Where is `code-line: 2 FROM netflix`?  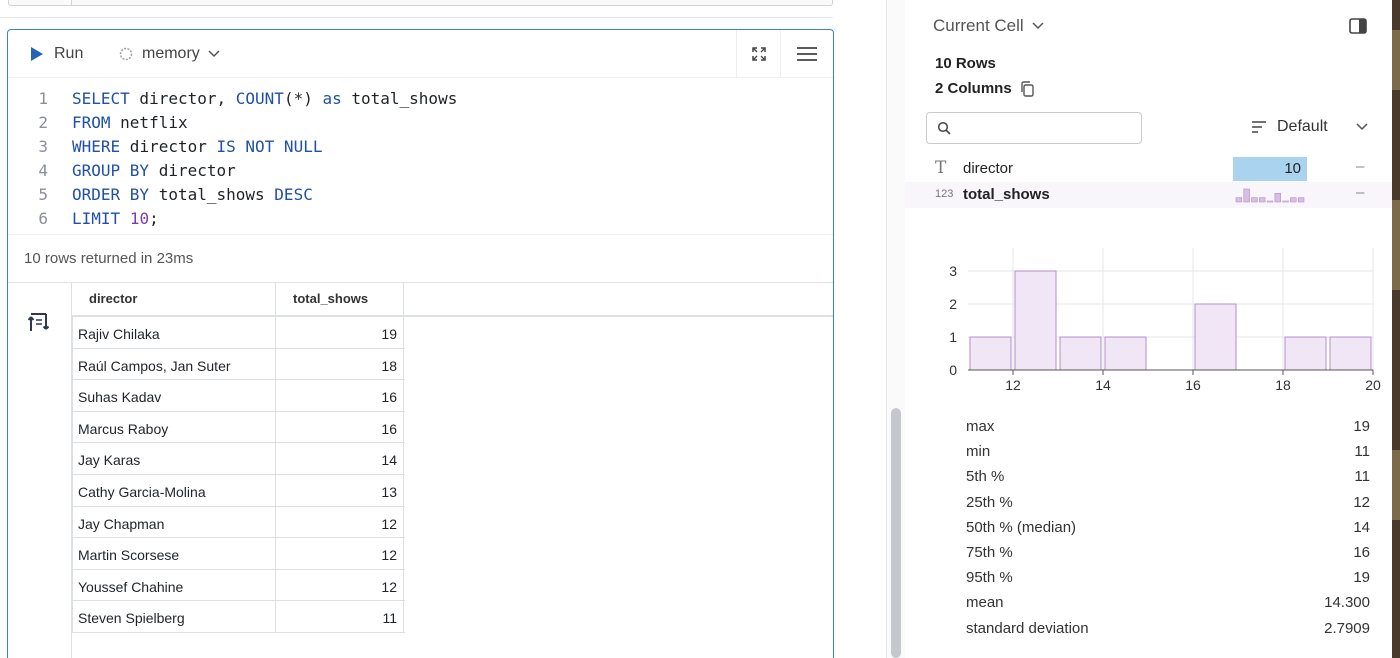
code-line: 2 FROM netflix is located at coordinates (420, 123).